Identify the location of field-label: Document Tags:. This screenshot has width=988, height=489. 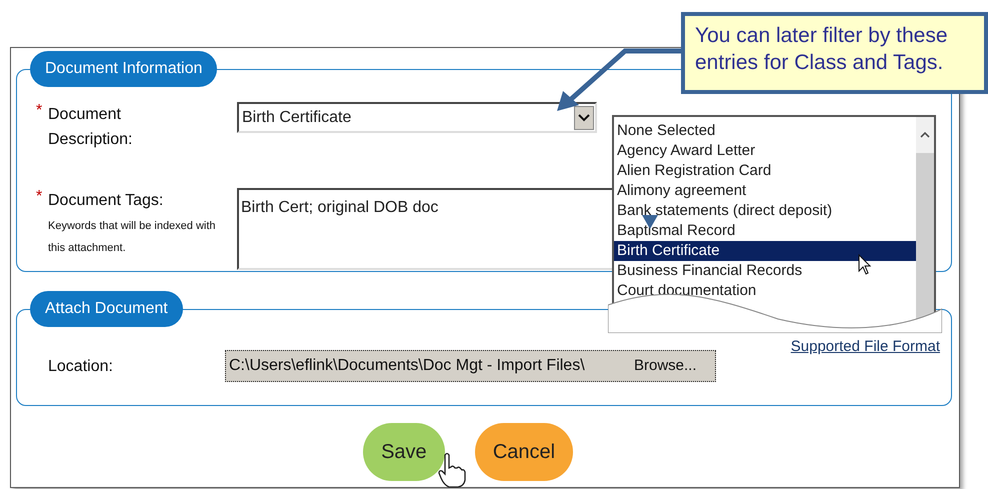
(106, 201).